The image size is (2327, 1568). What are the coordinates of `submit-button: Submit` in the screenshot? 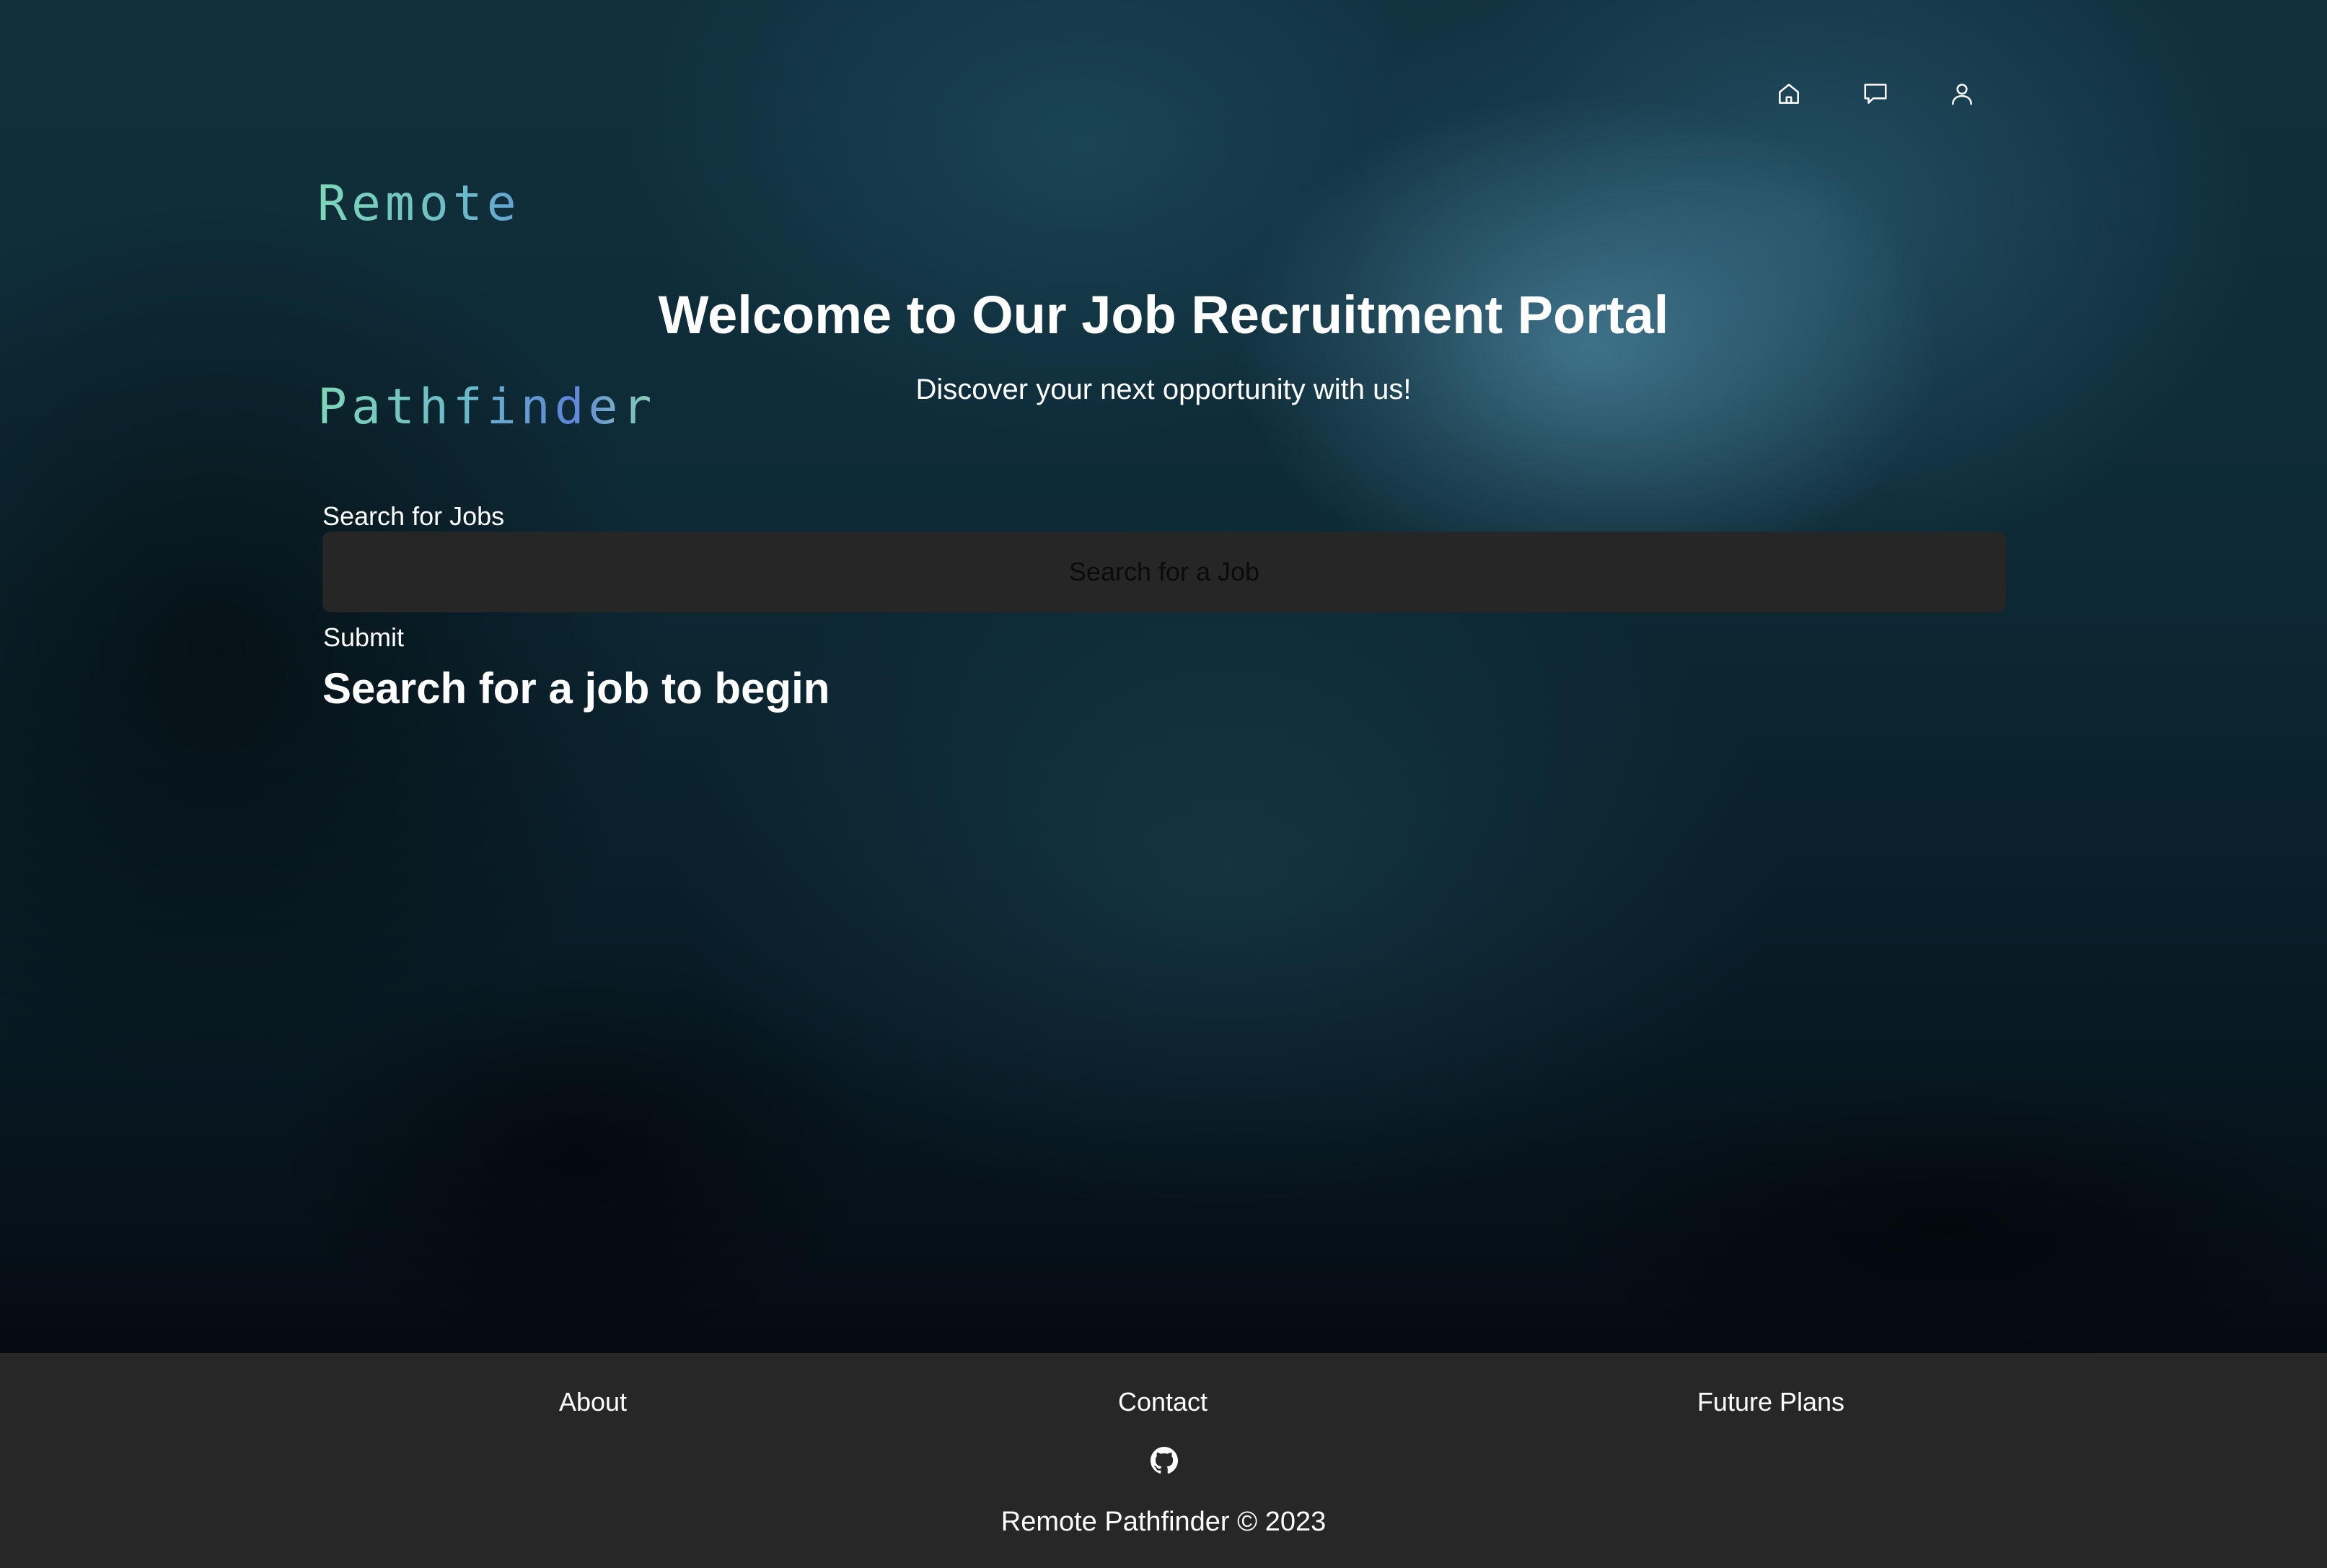 It's located at (363, 638).